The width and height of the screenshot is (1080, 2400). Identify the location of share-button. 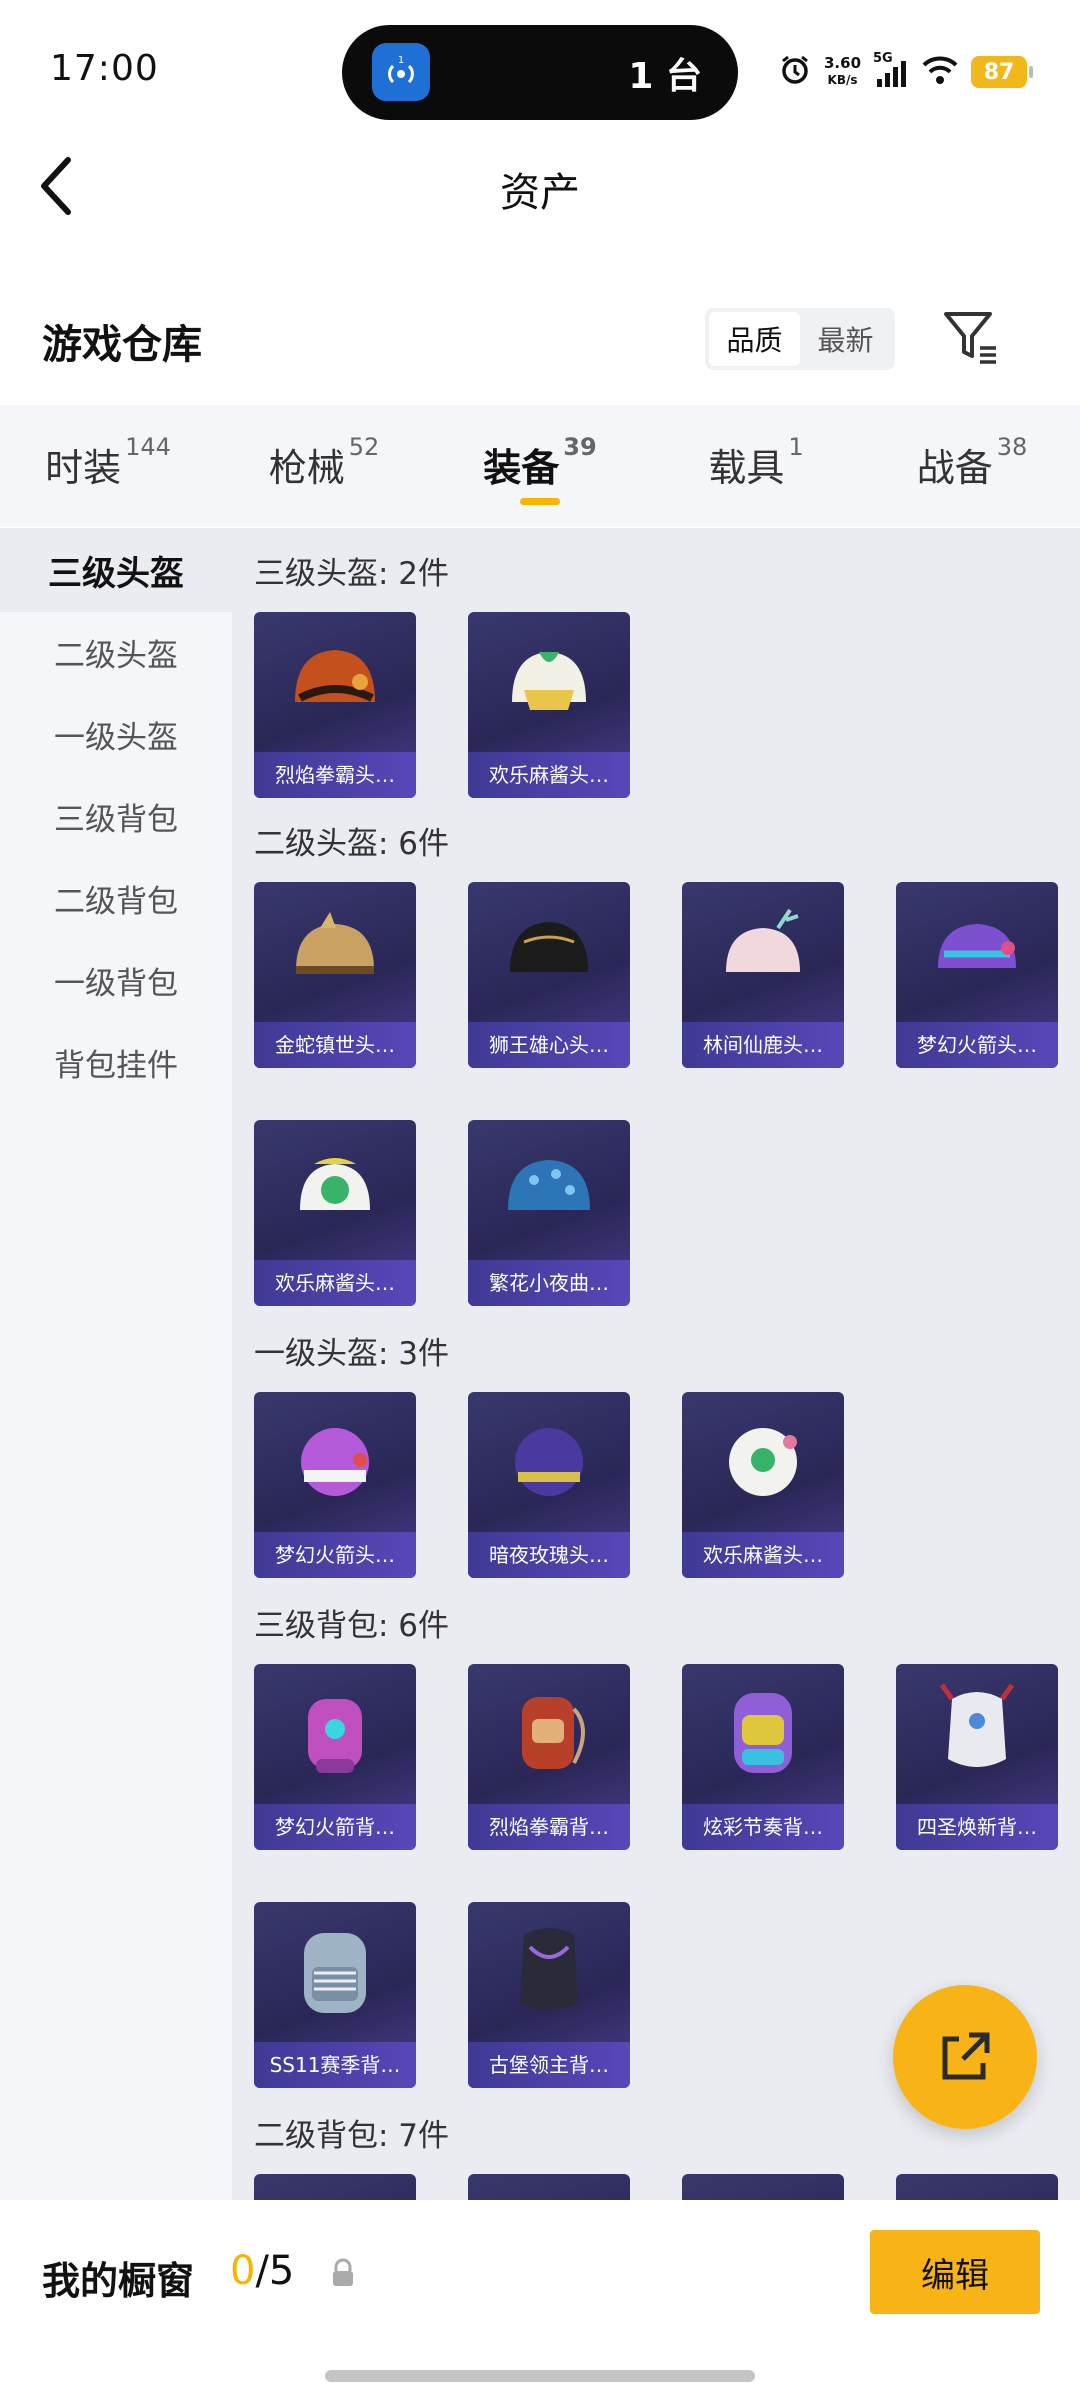
(965, 2057).